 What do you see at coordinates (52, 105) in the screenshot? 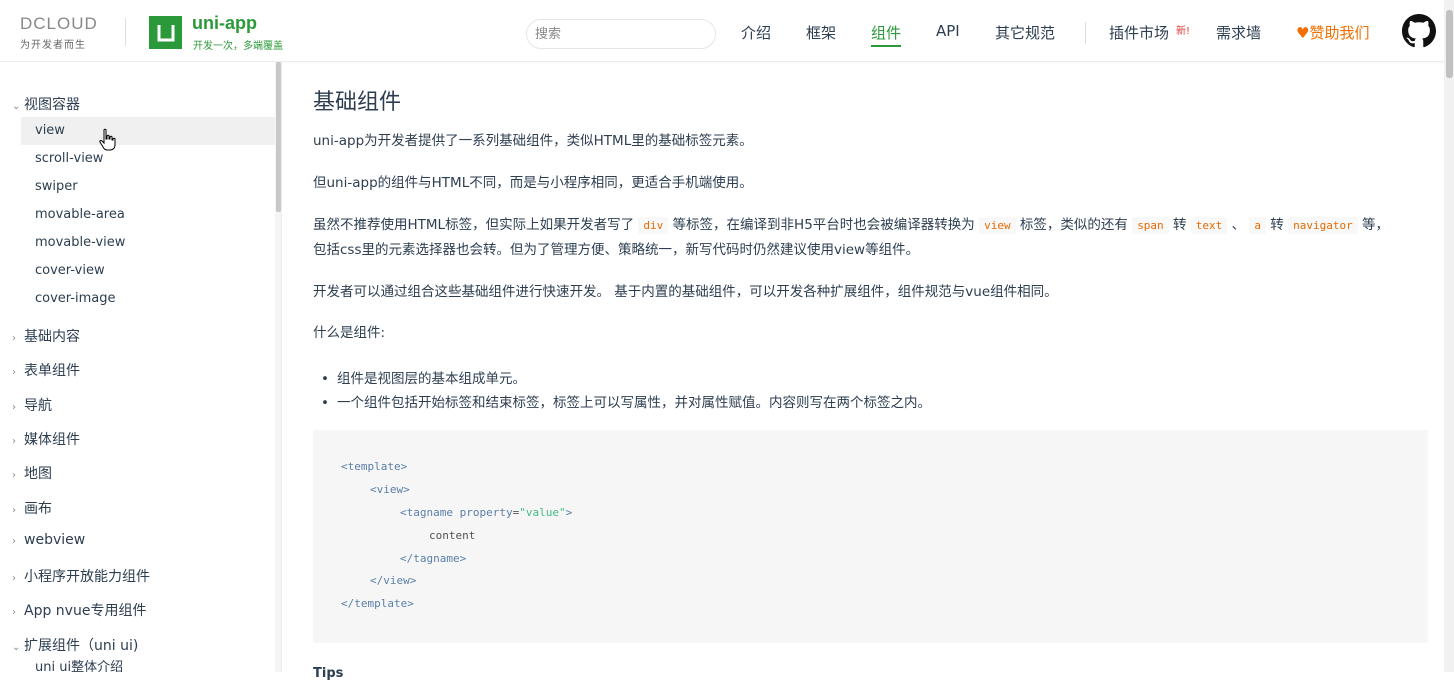
I see `sidebar-group-label: 视图容器` at bounding box center [52, 105].